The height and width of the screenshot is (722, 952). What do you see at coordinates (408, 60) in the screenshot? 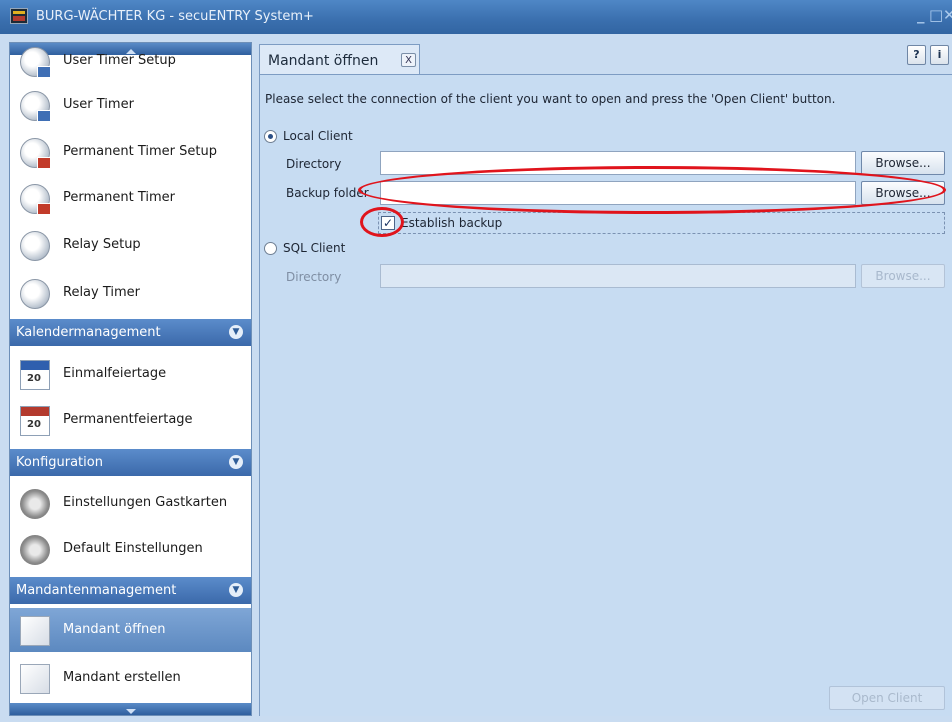
I see `tab-close-button: X` at bounding box center [408, 60].